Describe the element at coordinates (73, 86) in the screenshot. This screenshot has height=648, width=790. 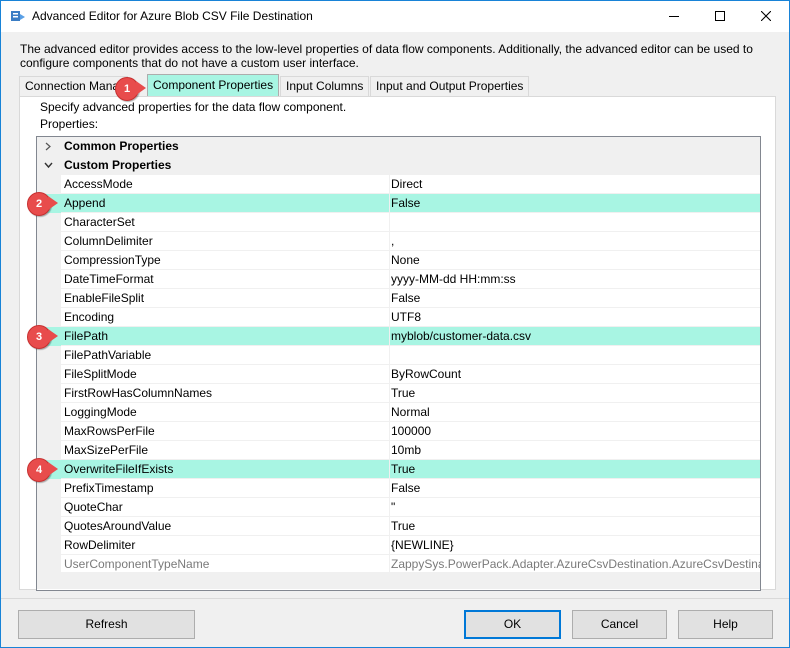
I see `tab-connection-managers: Connection Managers` at that location.